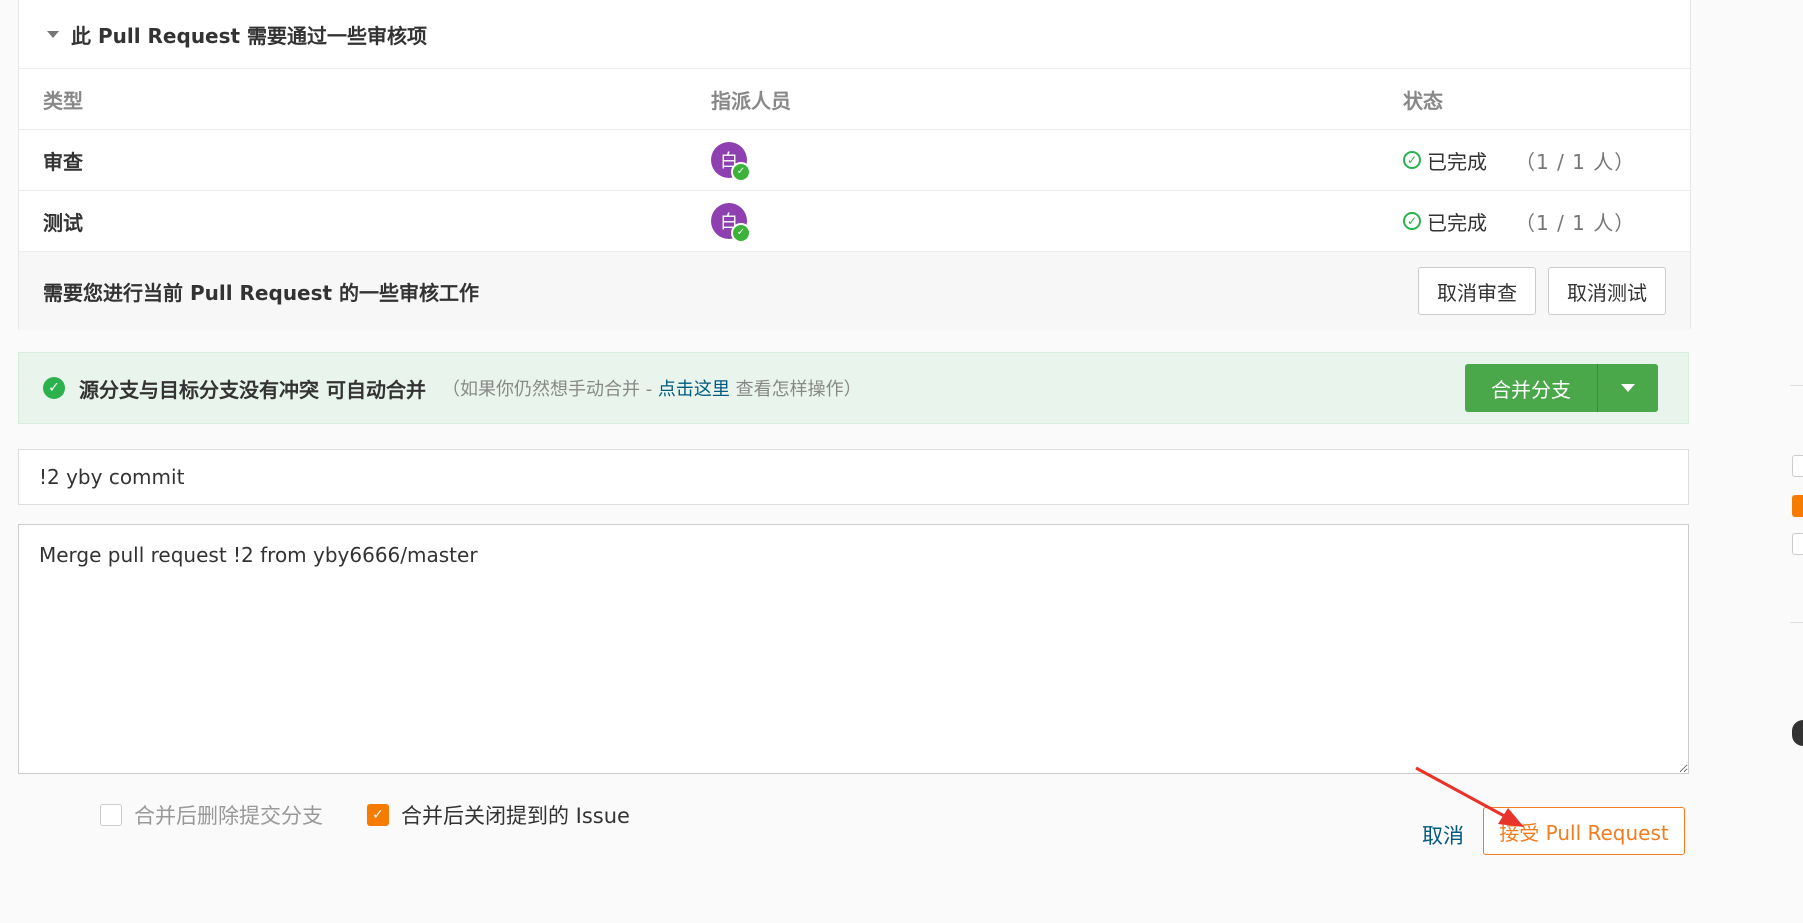 The image size is (1803, 923). I want to click on cancel-link: 取消, so click(1443, 835).